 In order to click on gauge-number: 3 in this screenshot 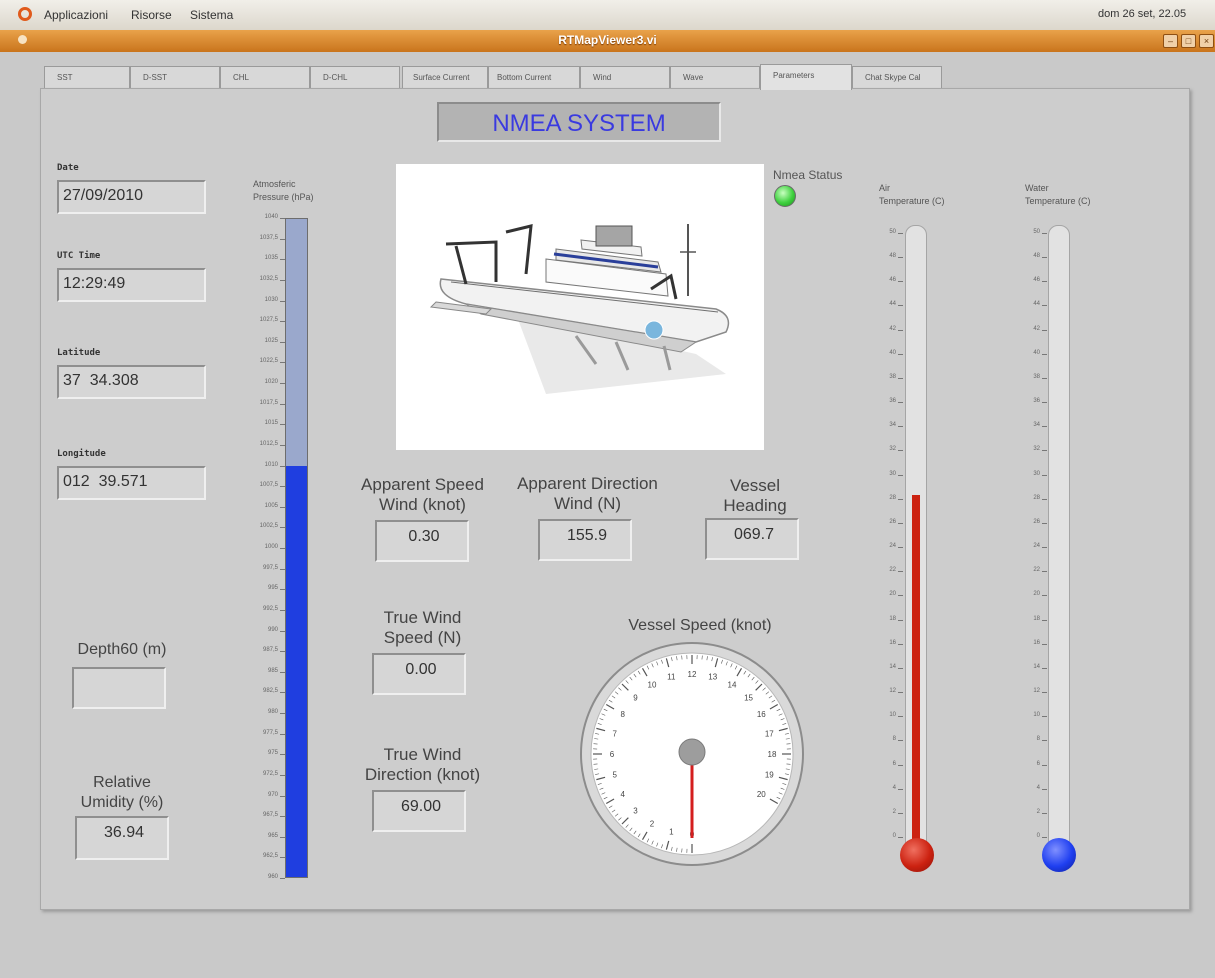, I will do `click(635, 811)`.